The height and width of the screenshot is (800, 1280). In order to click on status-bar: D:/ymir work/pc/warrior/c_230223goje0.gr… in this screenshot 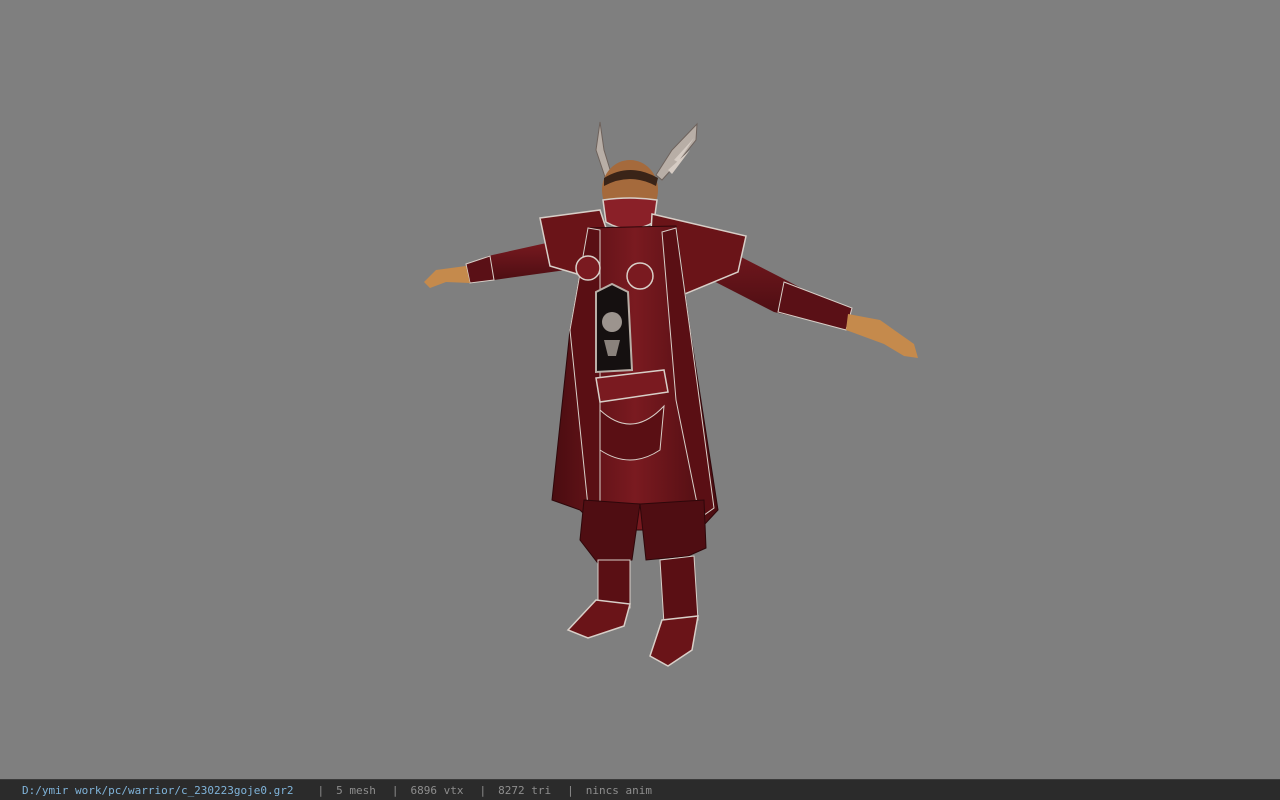, I will do `click(640, 789)`.